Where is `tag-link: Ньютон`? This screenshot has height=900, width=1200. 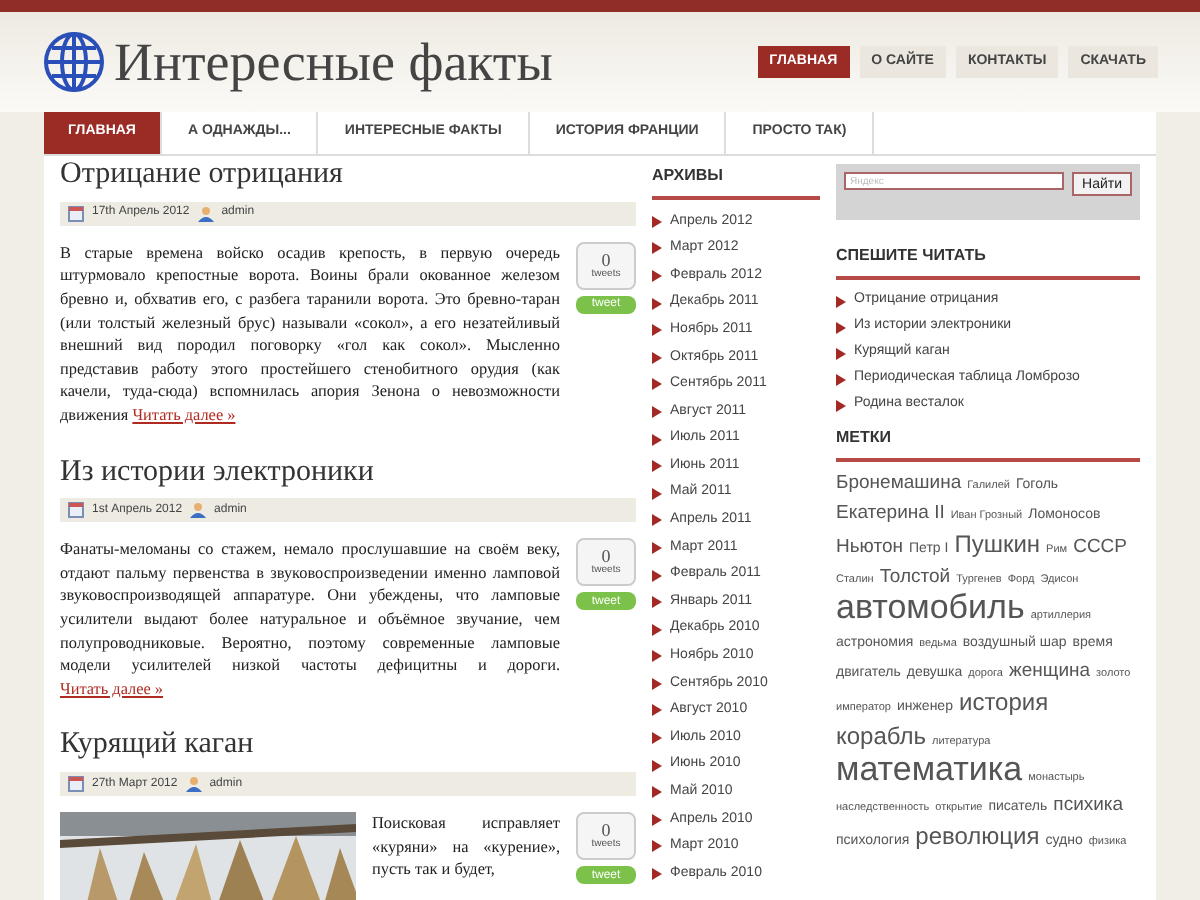
tag-link: Ньютон is located at coordinates (870, 548).